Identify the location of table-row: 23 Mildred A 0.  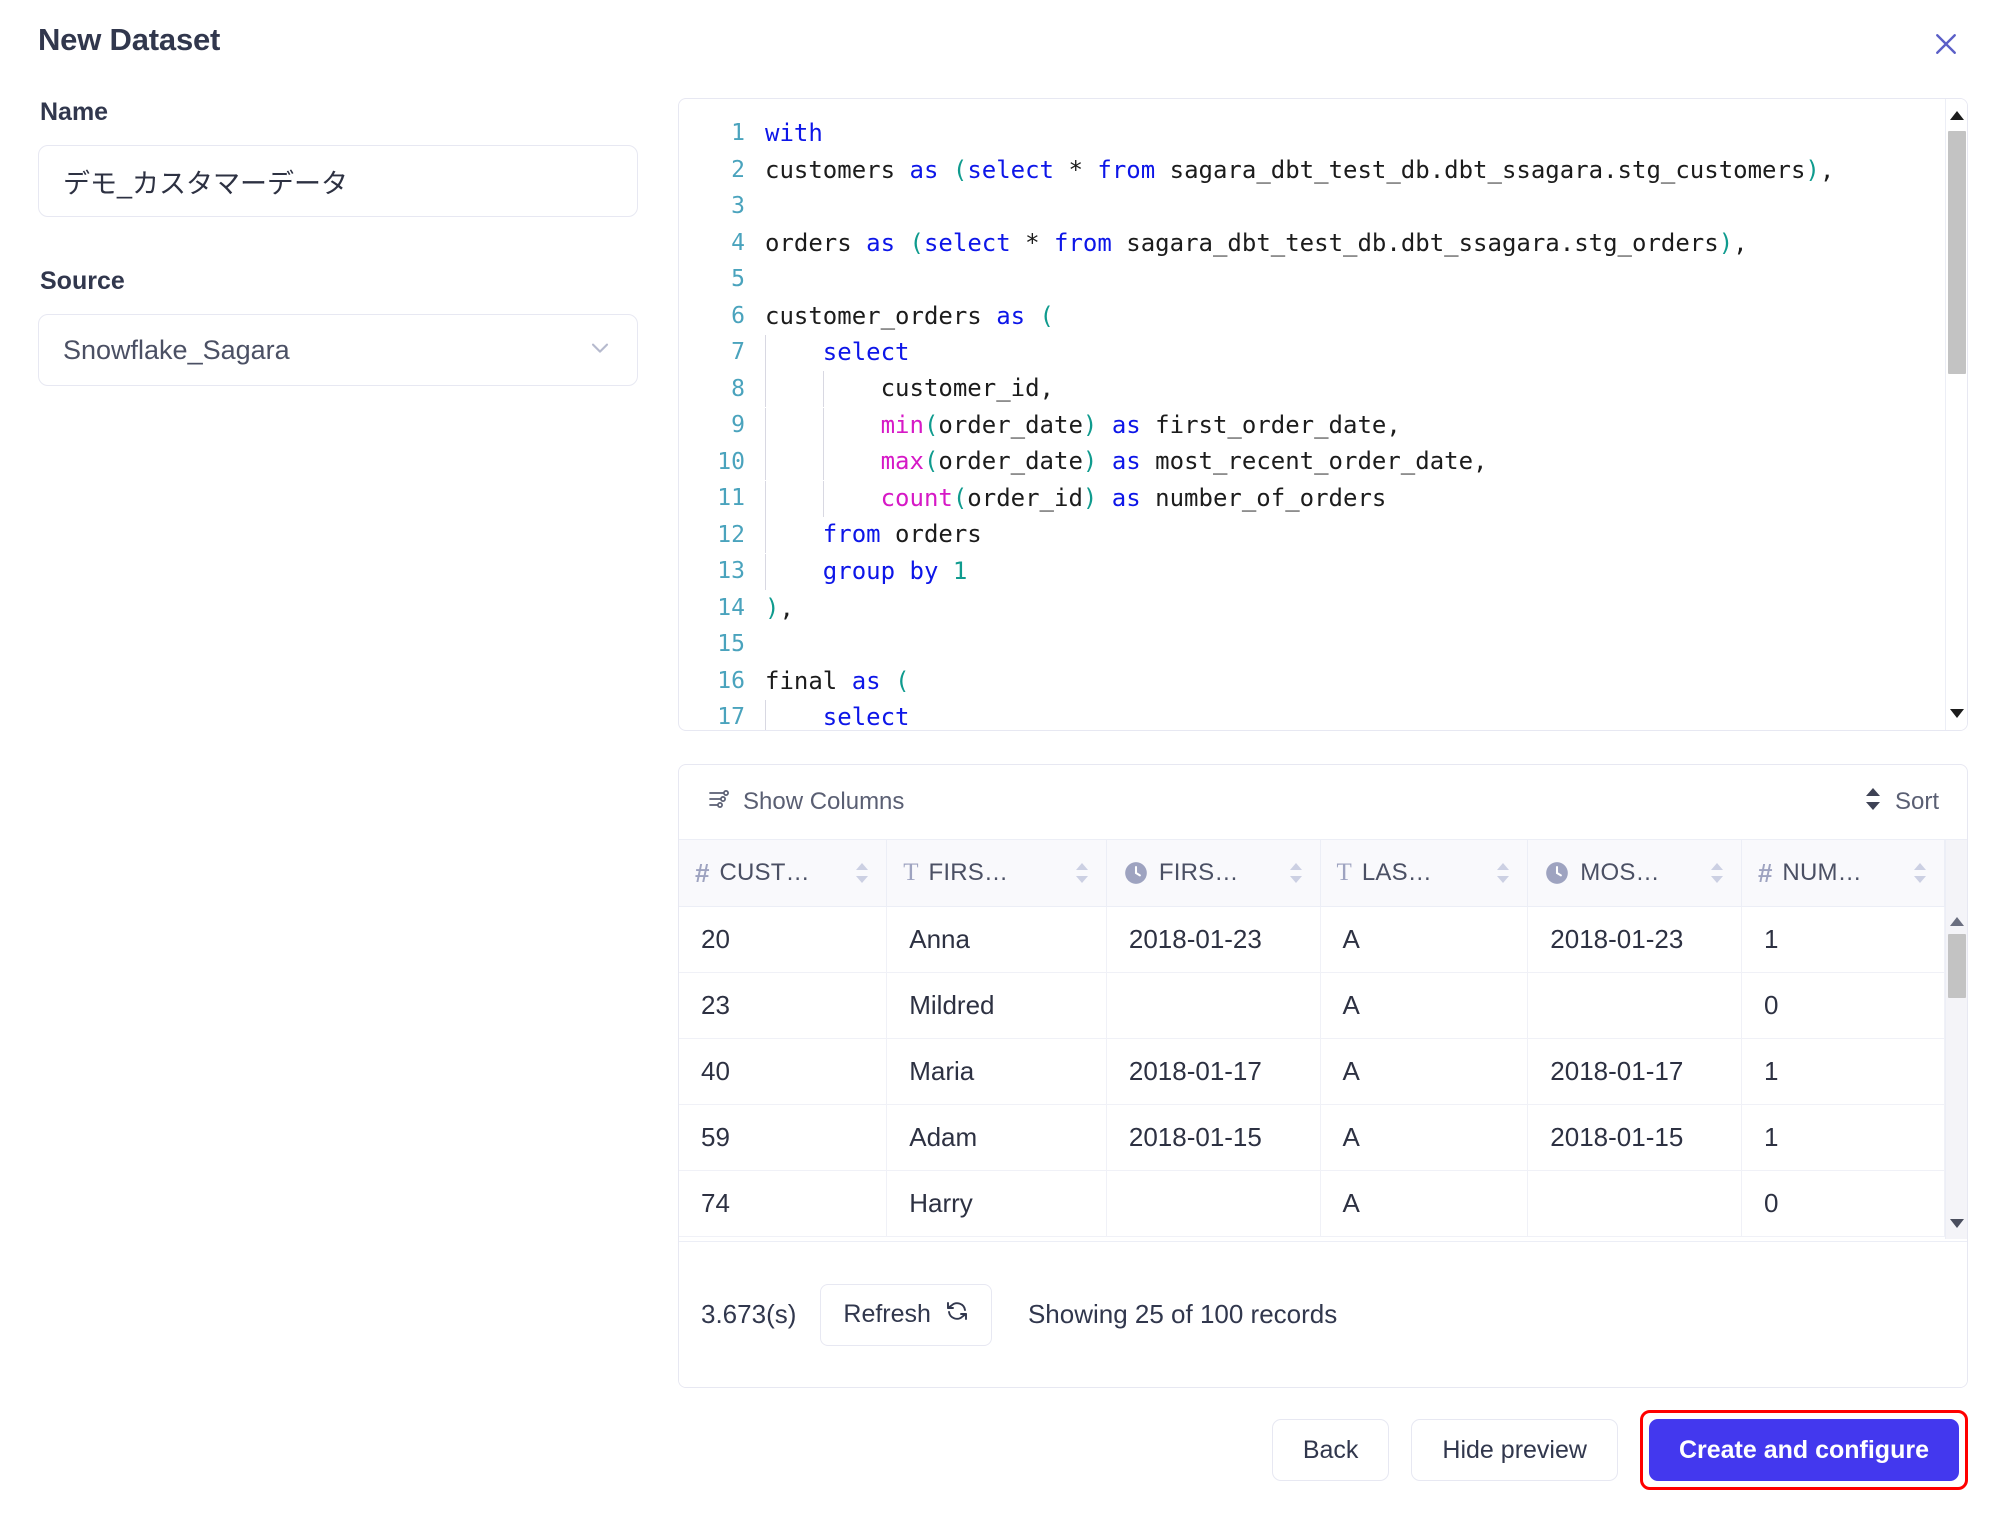
(1312, 1005).